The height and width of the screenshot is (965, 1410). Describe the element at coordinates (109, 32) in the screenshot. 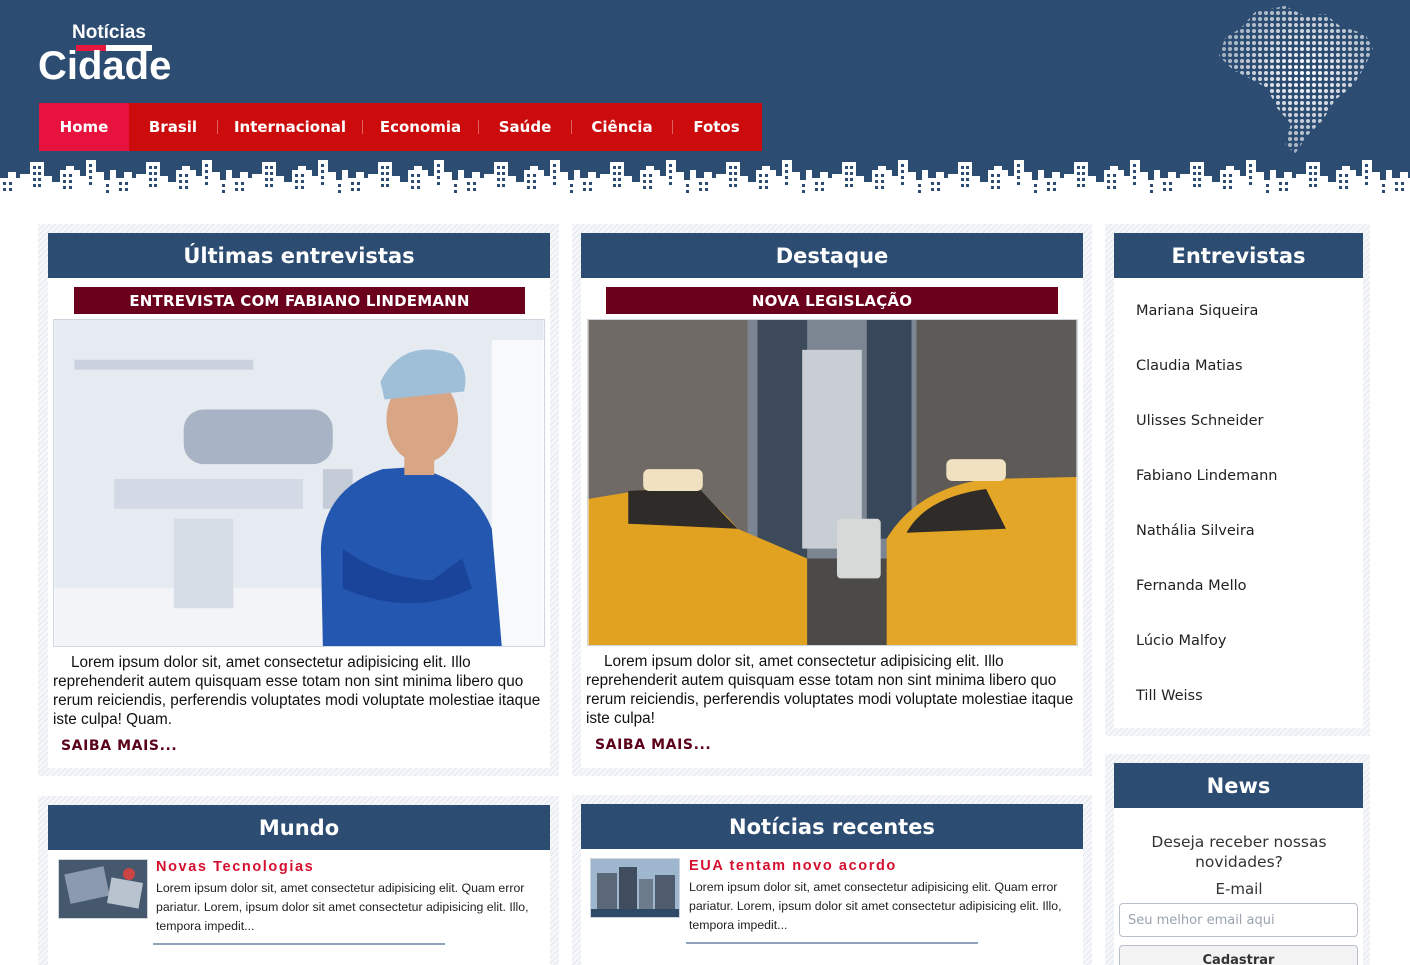

I see `logo-small-text: Notícias` at that location.